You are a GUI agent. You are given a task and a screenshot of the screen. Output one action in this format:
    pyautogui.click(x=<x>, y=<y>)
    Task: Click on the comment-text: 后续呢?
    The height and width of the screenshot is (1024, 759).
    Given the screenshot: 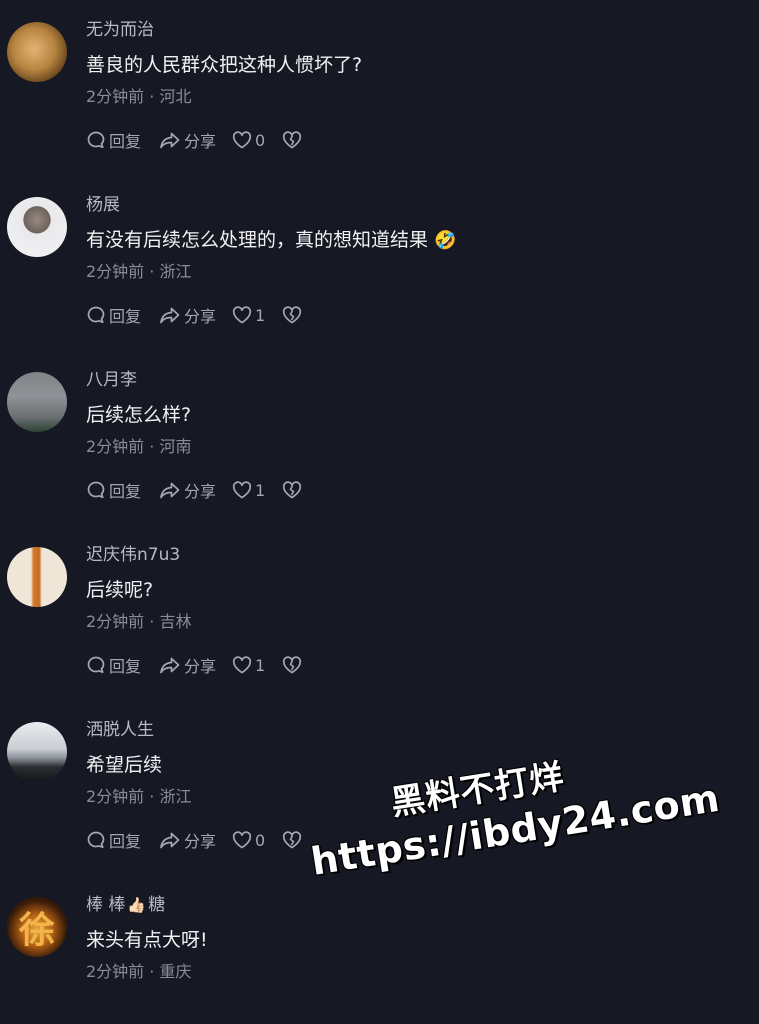 What is the action you would take?
    pyautogui.click(x=120, y=590)
    